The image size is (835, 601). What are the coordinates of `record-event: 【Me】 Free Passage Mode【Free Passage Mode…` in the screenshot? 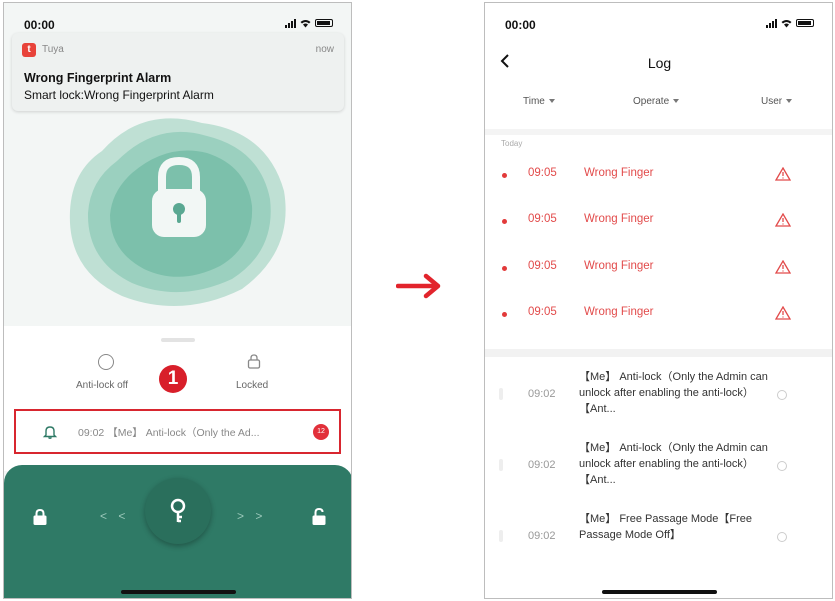 It's located at (666, 527).